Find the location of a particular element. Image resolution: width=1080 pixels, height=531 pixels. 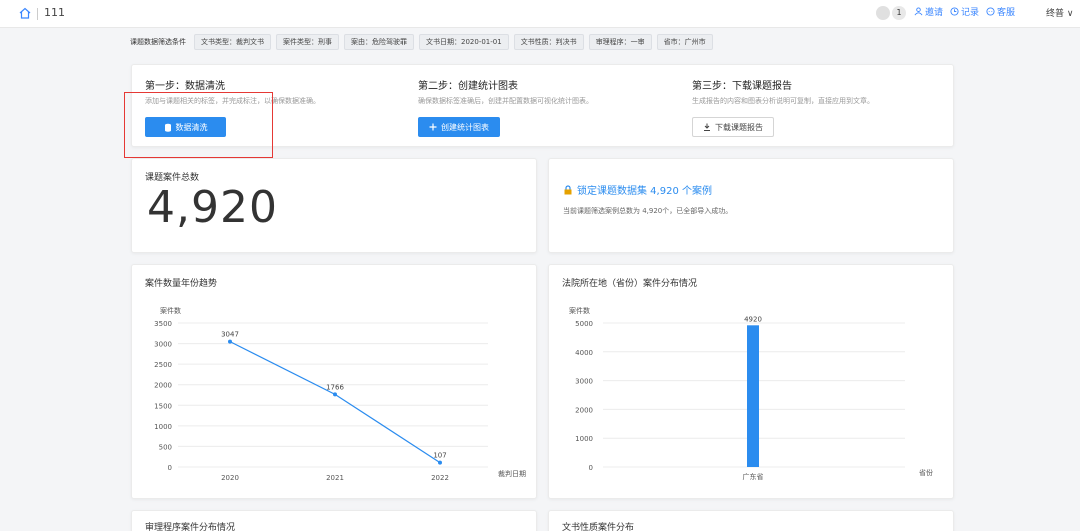

download-report-label: 下载课题报告 is located at coordinates (739, 127).